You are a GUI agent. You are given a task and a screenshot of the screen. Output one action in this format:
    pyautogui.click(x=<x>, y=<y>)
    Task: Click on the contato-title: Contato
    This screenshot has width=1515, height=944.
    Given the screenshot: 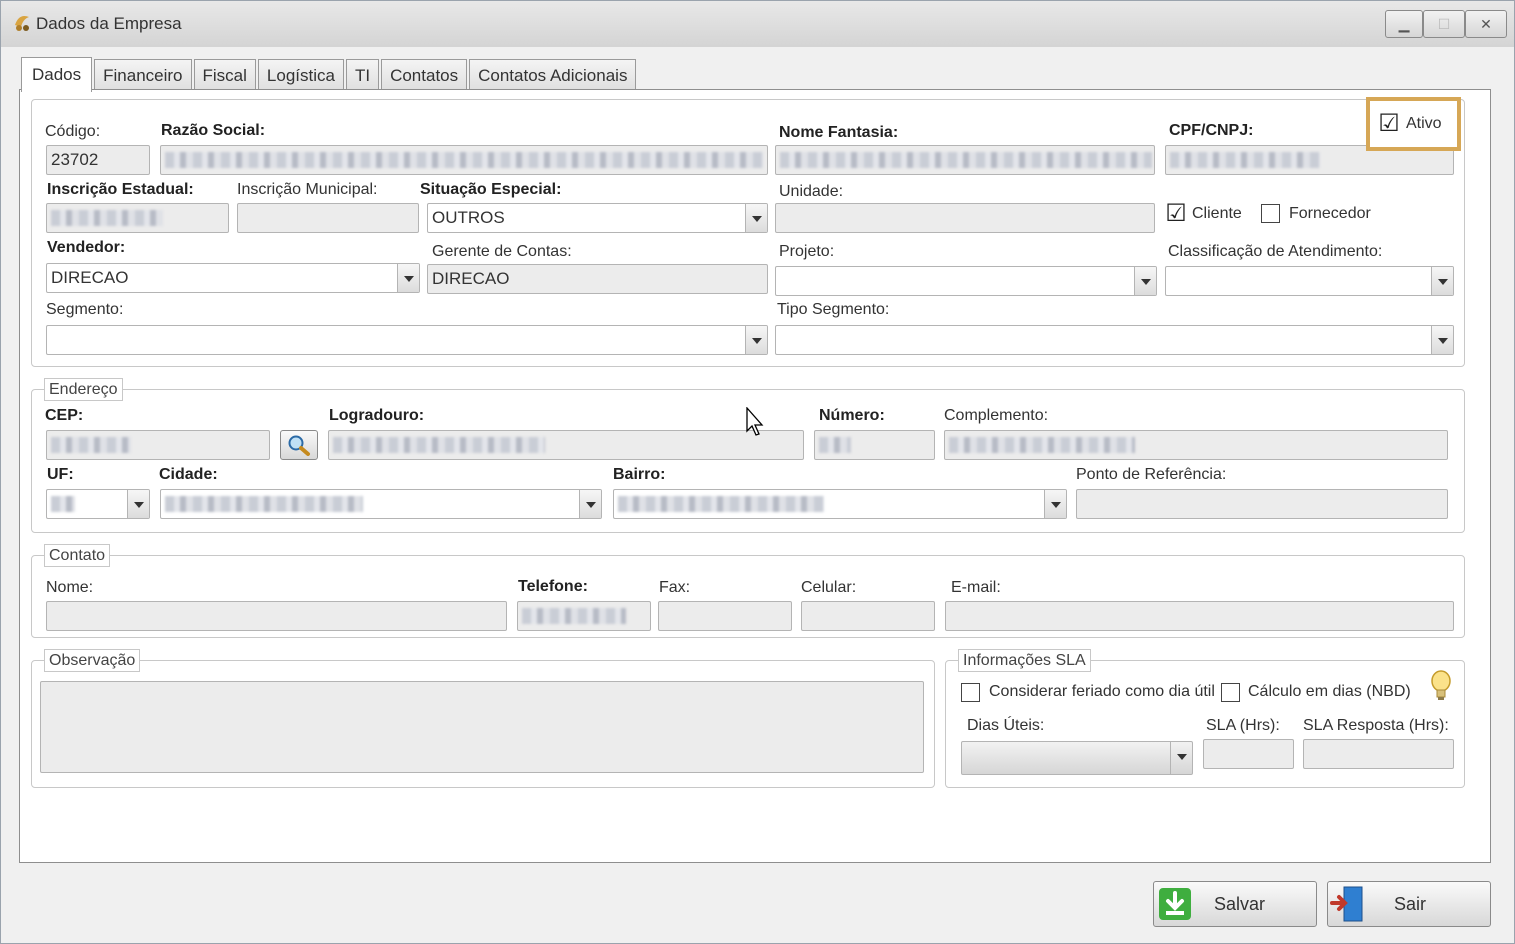 What is the action you would take?
    pyautogui.click(x=77, y=555)
    